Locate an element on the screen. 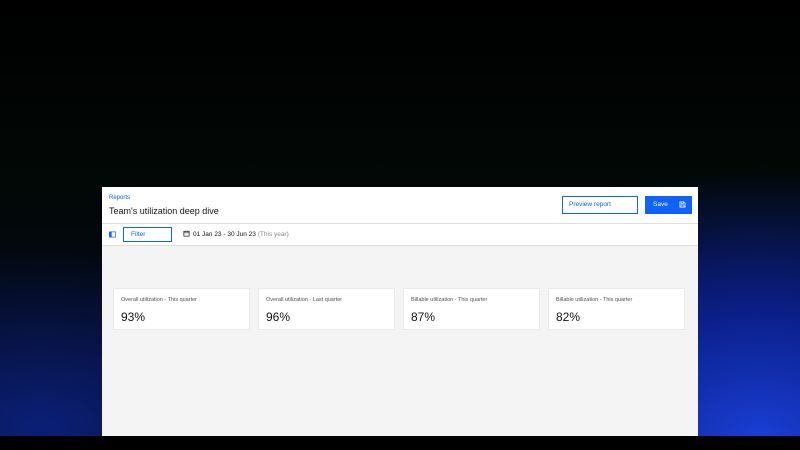 The image size is (800, 450). preview-report-label: Preview report is located at coordinates (590, 204).